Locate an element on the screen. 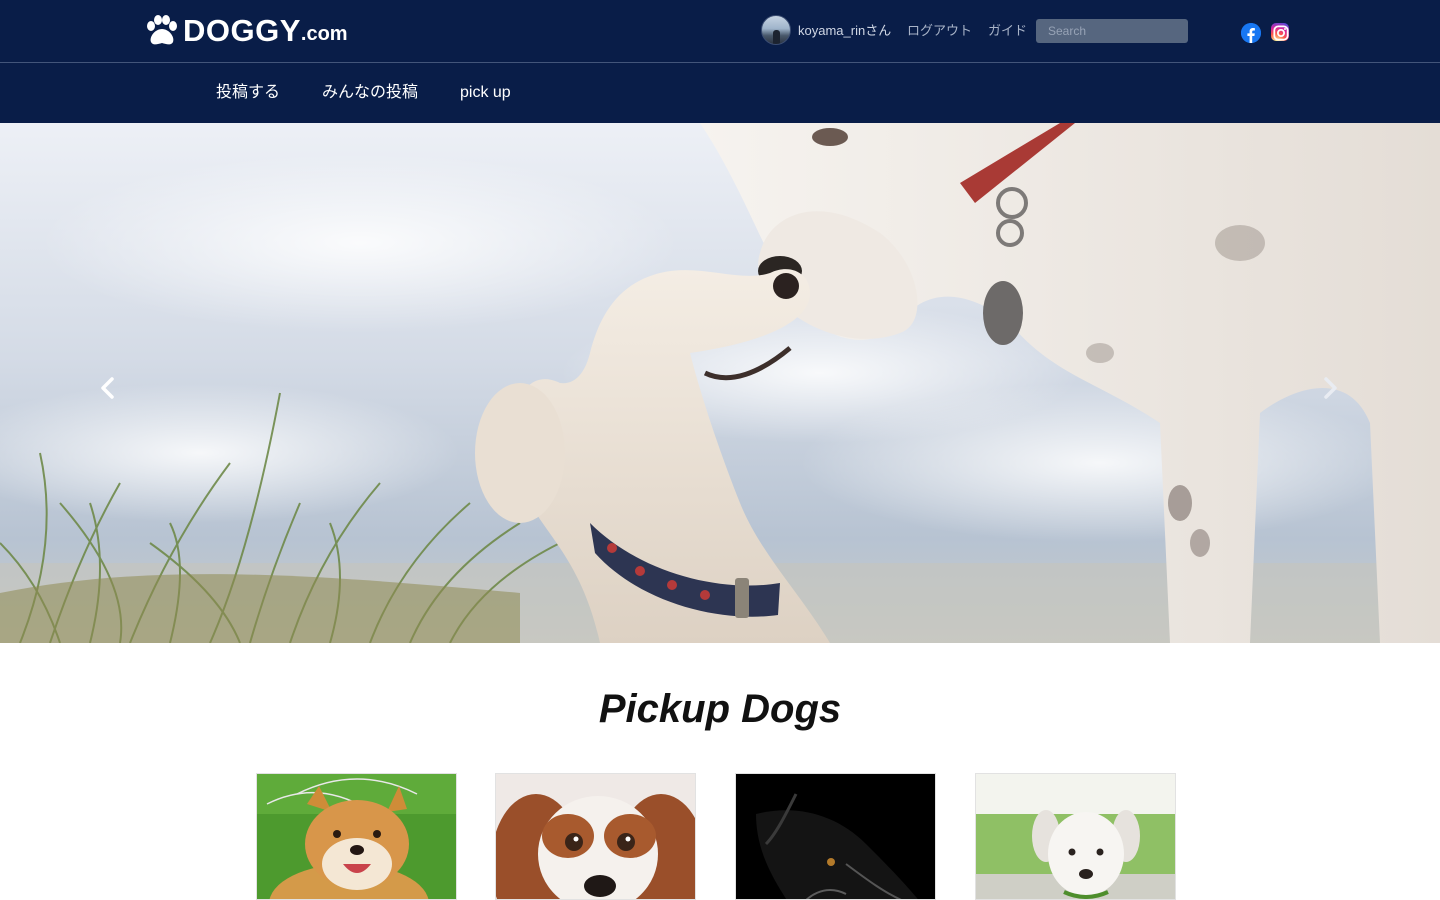  cavalier-spaniel-photo is located at coordinates (595, 836).